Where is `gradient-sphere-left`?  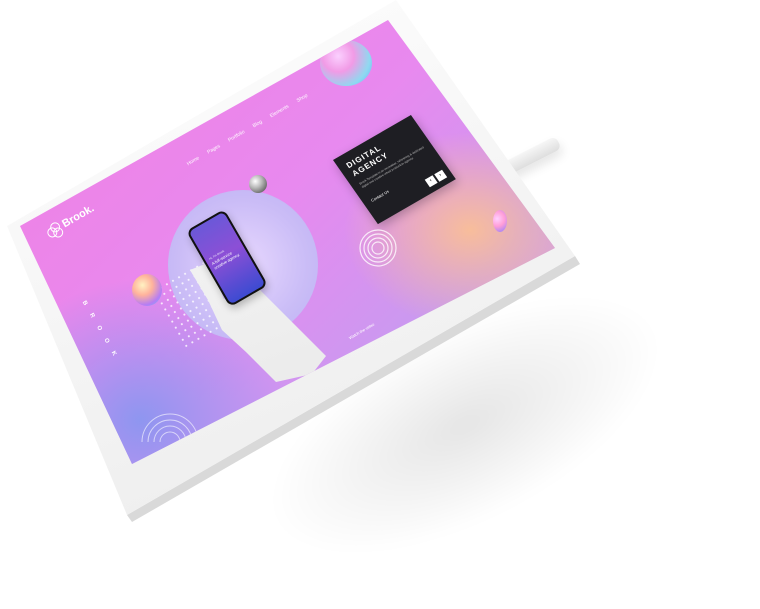 gradient-sphere-left is located at coordinates (147, 290).